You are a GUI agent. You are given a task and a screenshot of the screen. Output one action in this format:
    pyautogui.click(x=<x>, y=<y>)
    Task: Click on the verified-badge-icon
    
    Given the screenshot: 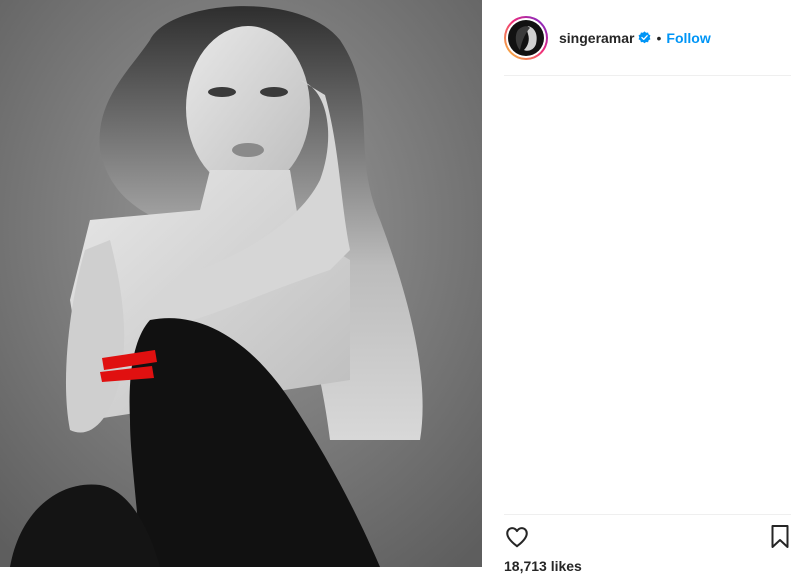 What is the action you would take?
    pyautogui.click(x=644, y=37)
    